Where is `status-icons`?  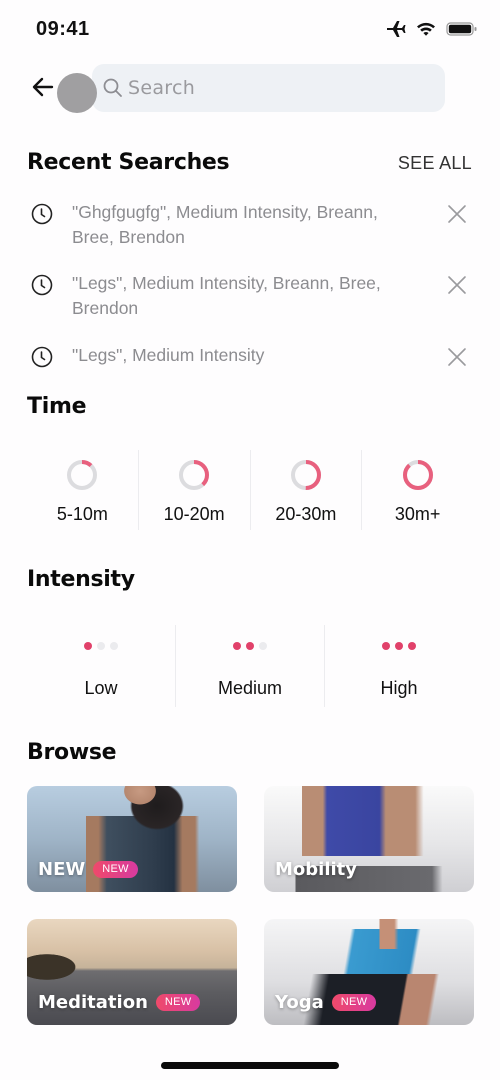
status-icons is located at coordinates (432, 29).